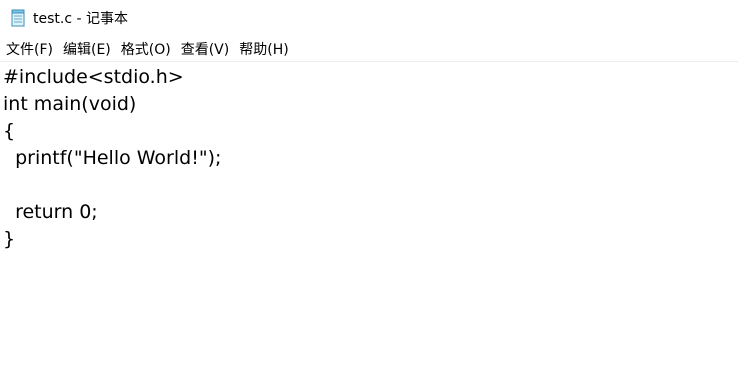 This screenshot has width=738, height=366. Describe the element at coordinates (50, 212) in the screenshot. I see `editor-line: return 0;` at that location.